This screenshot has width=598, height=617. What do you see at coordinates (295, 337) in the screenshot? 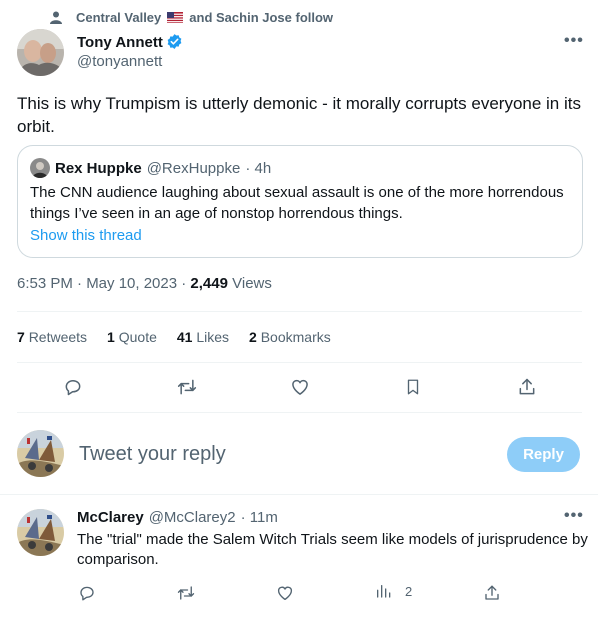
I see `bookmarks-label: Bookmarks` at bounding box center [295, 337].